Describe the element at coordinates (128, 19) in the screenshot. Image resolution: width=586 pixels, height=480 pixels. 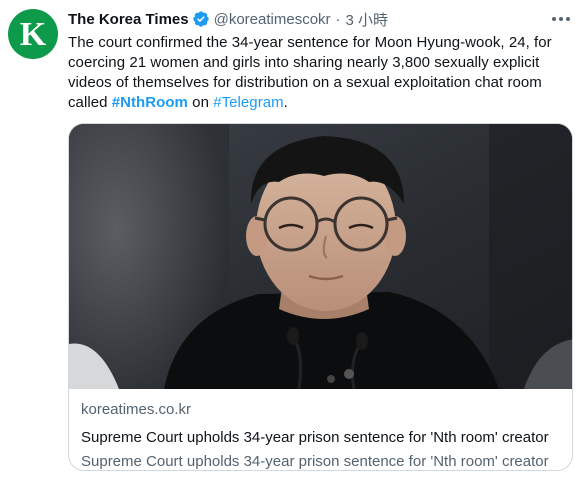
I see `author-display-name: The Korea Times` at that location.